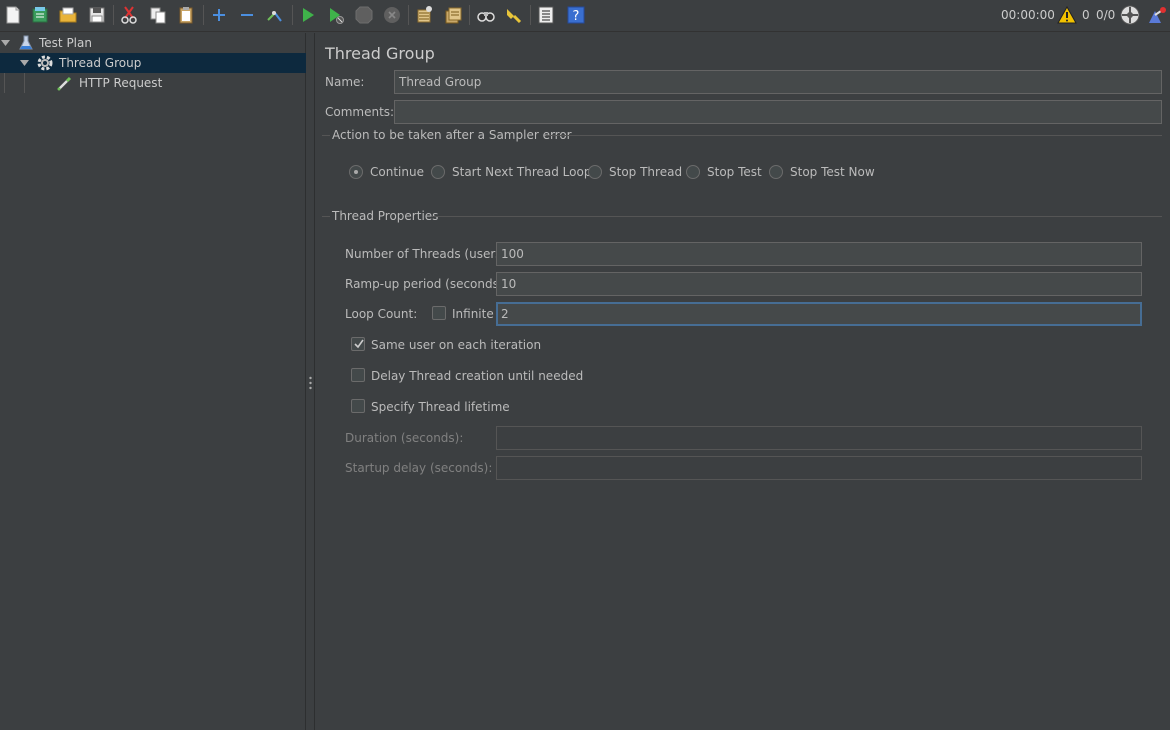  Describe the element at coordinates (1067, 15) in the screenshot. I see `warning-icon` at that location.